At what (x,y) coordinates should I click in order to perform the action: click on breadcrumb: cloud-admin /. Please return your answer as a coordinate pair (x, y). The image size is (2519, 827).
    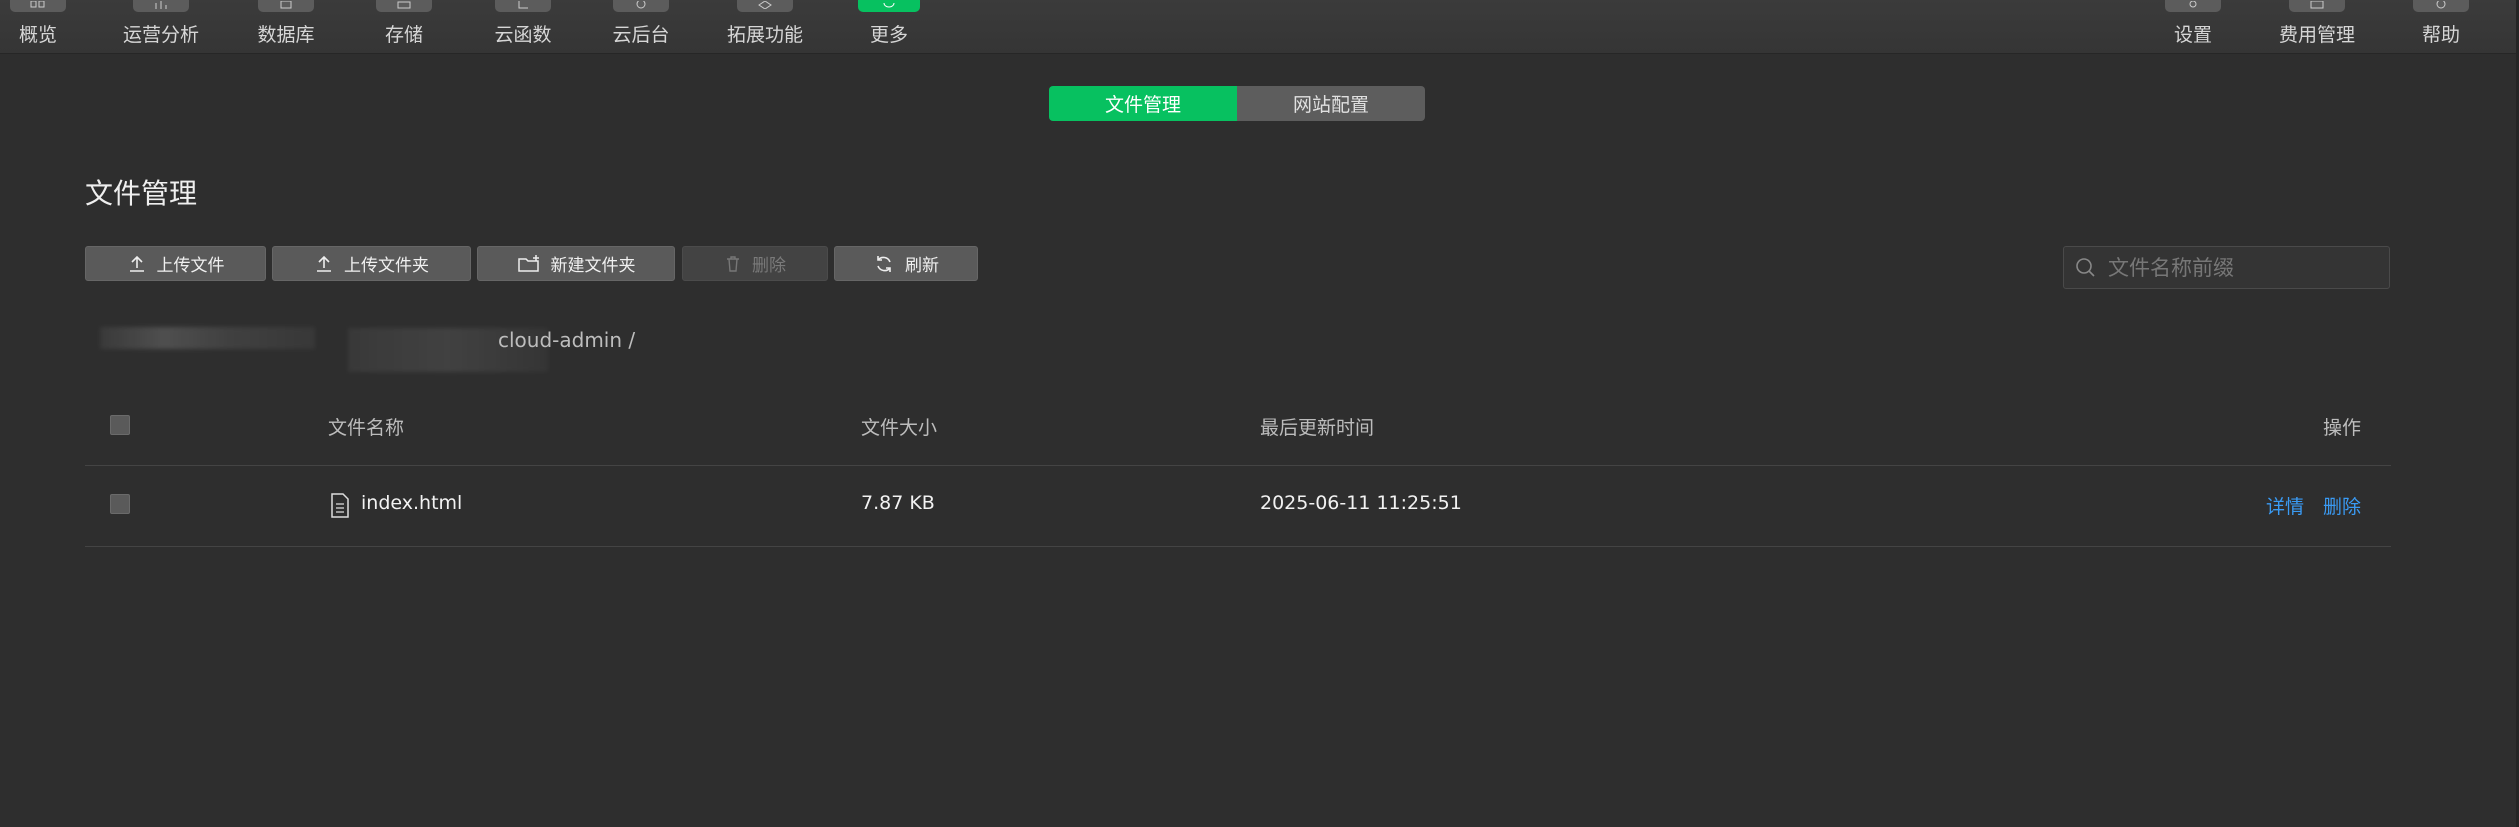
    Looking at the image, I should click on (566, 340).